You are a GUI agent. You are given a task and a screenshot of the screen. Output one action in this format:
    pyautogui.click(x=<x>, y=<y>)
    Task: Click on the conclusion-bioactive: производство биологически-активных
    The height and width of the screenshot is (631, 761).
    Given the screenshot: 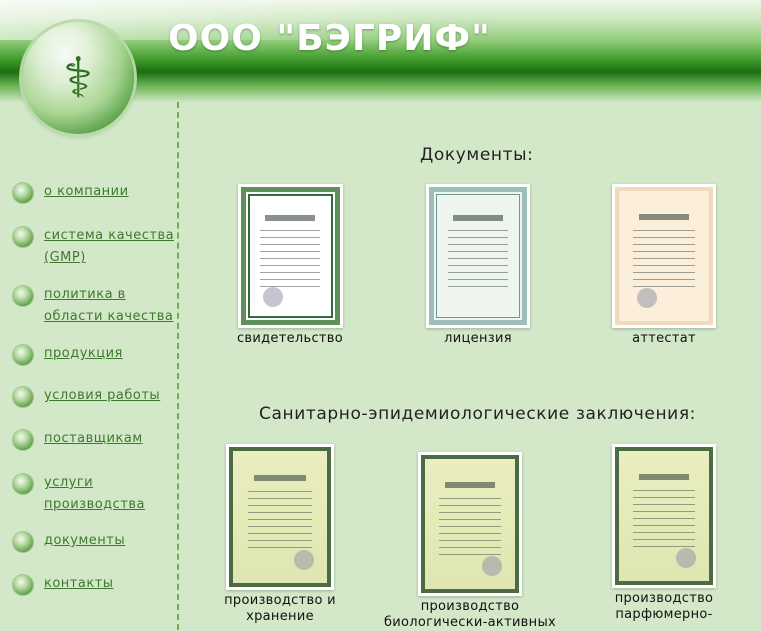 What is the action you would take?
    pyautogui.click(x=470, y=541)
    